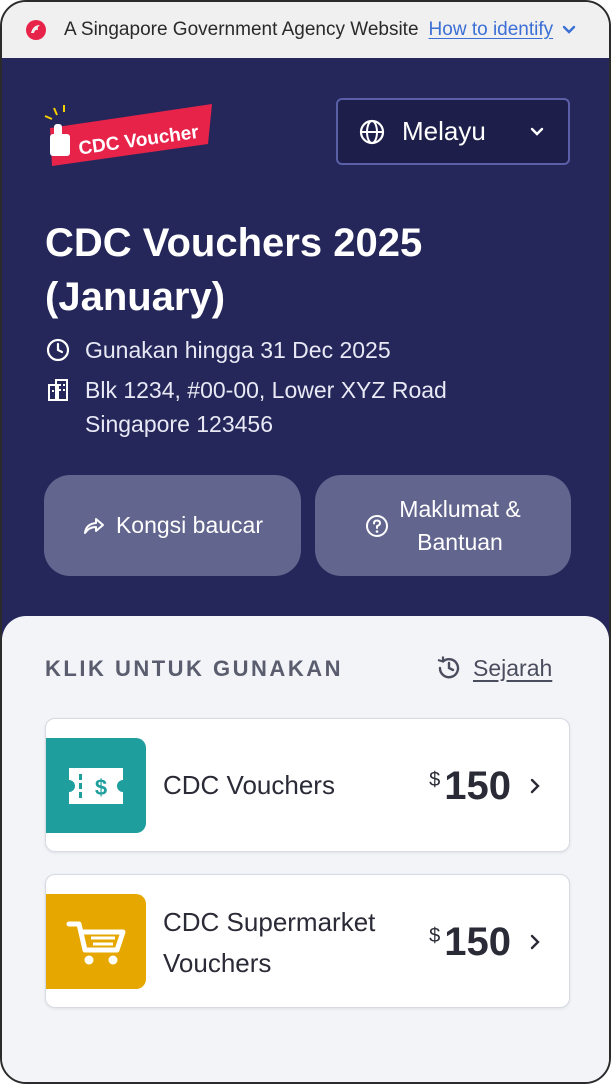 The height and width of the screenshot is (1084, 611). I want to click on shopping-cart-icon, so click(96, 942).